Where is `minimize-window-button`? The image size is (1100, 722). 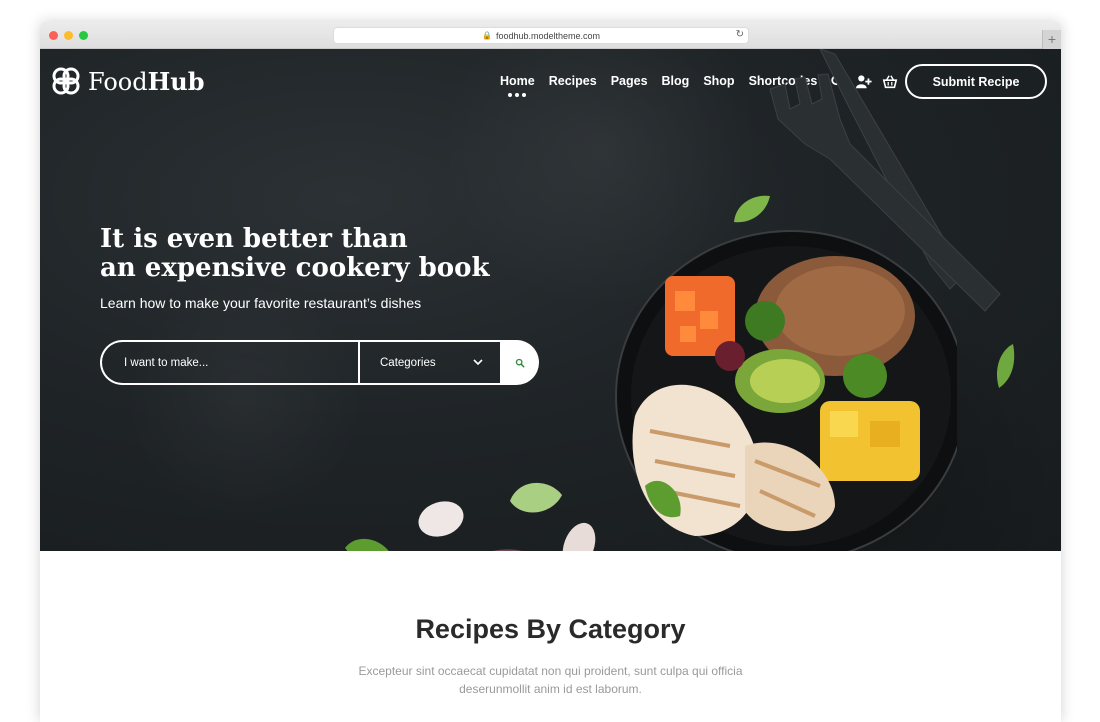 minimize-window-button is located at coordinates (68, 35).